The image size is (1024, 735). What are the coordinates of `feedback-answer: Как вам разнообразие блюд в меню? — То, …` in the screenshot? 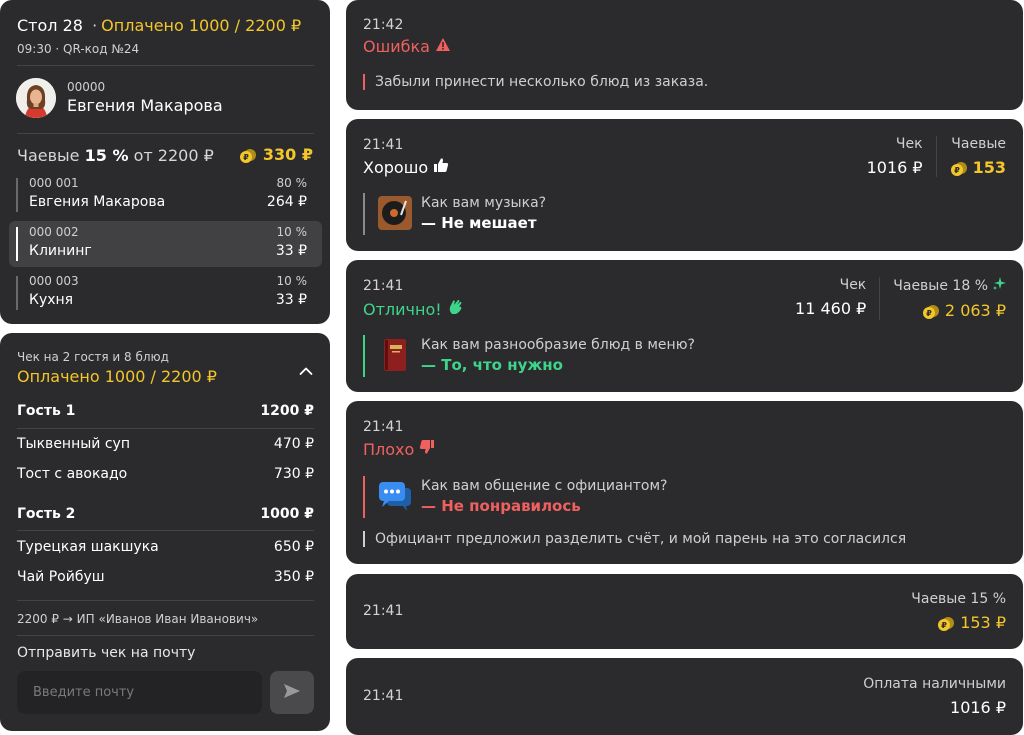 It's located at (529, 356).